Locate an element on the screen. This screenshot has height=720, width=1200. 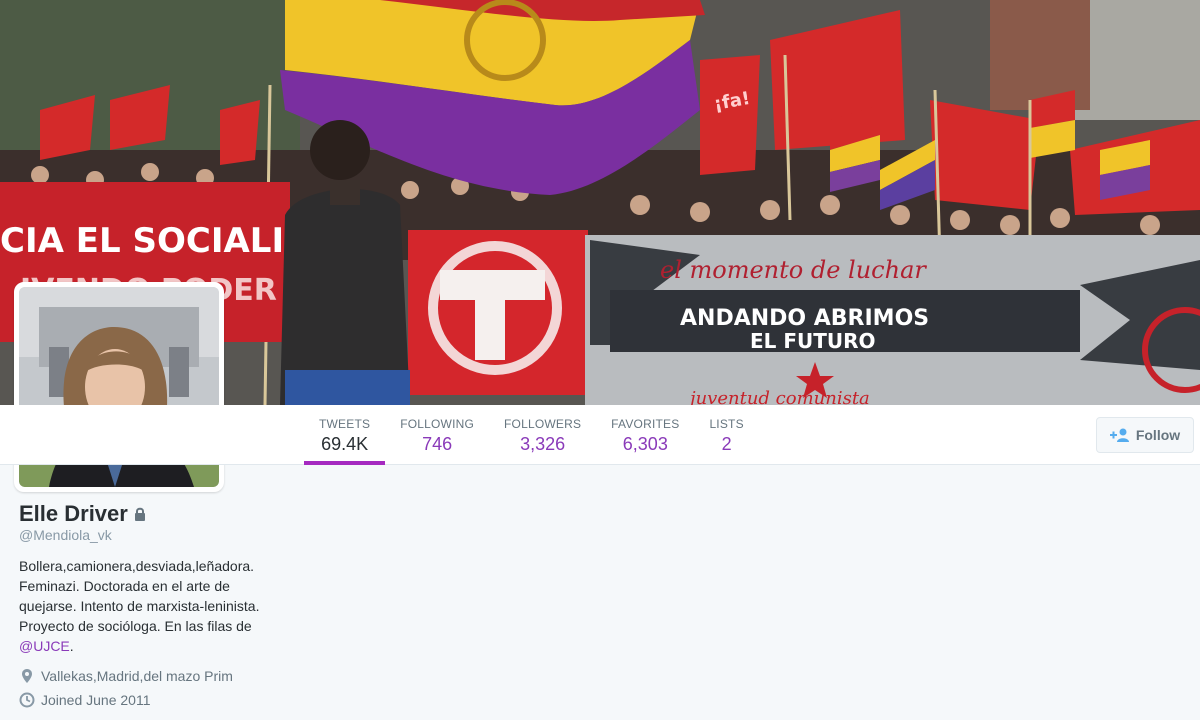
calendar-clock-icon is located at coordinates (27, 700).